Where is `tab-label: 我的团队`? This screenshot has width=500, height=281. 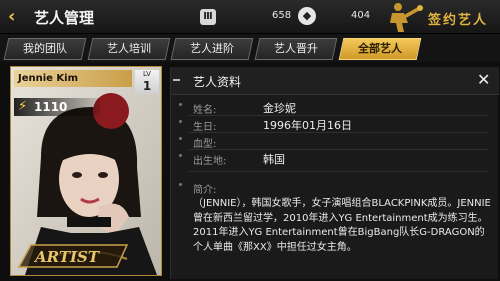 tab-label: 我的团队 is located at coordinates (45, 48).